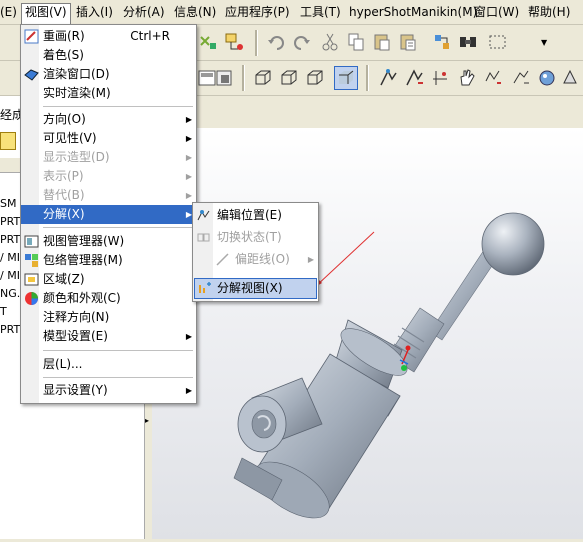  Describe the element at coordinates (255, 215) in the screenshot. I see `submenu-item-edit-position: 编辑位置(E)` at that location.